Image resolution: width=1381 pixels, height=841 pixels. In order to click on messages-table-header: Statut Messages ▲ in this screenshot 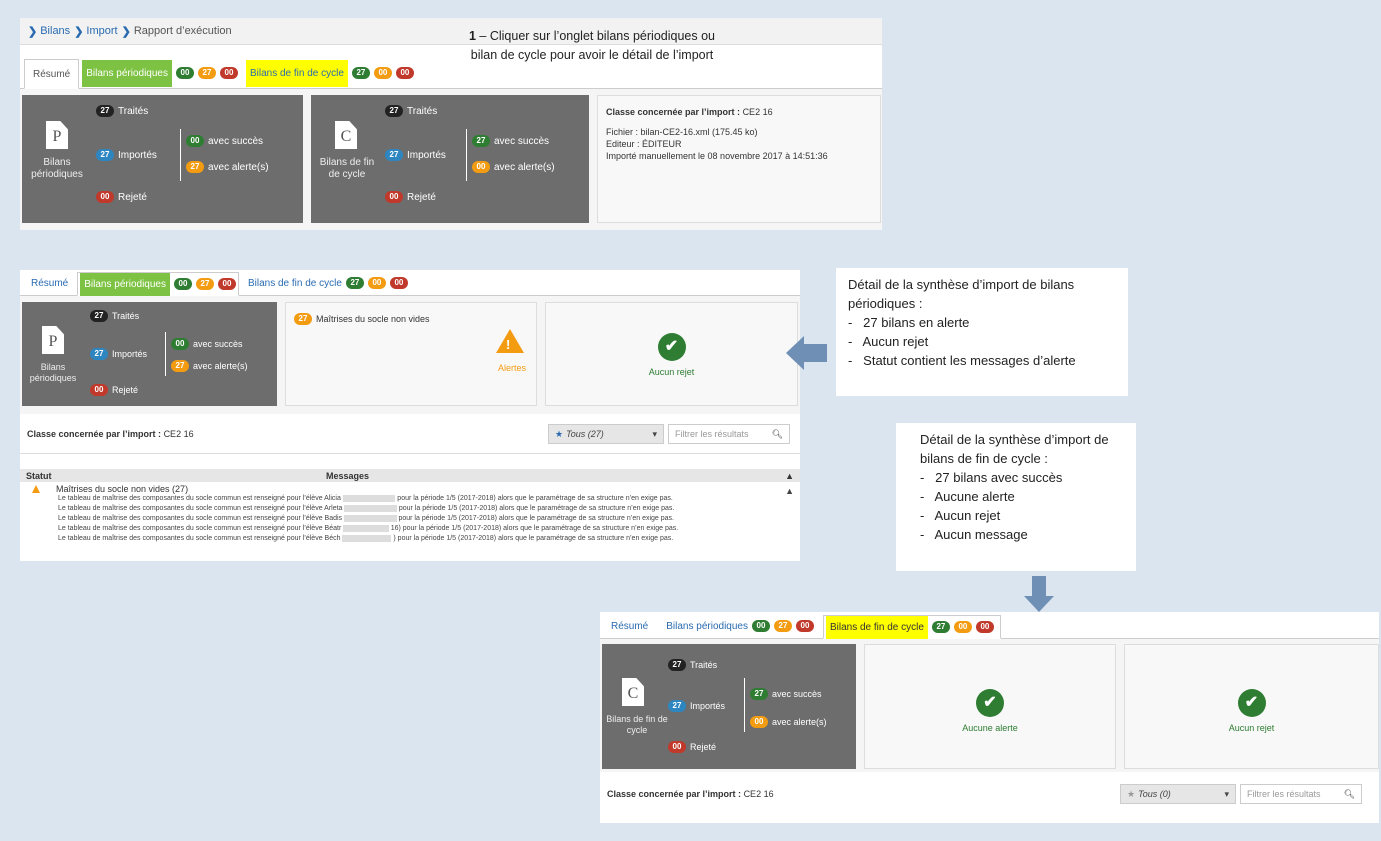, I will do `click(410, 475)`.